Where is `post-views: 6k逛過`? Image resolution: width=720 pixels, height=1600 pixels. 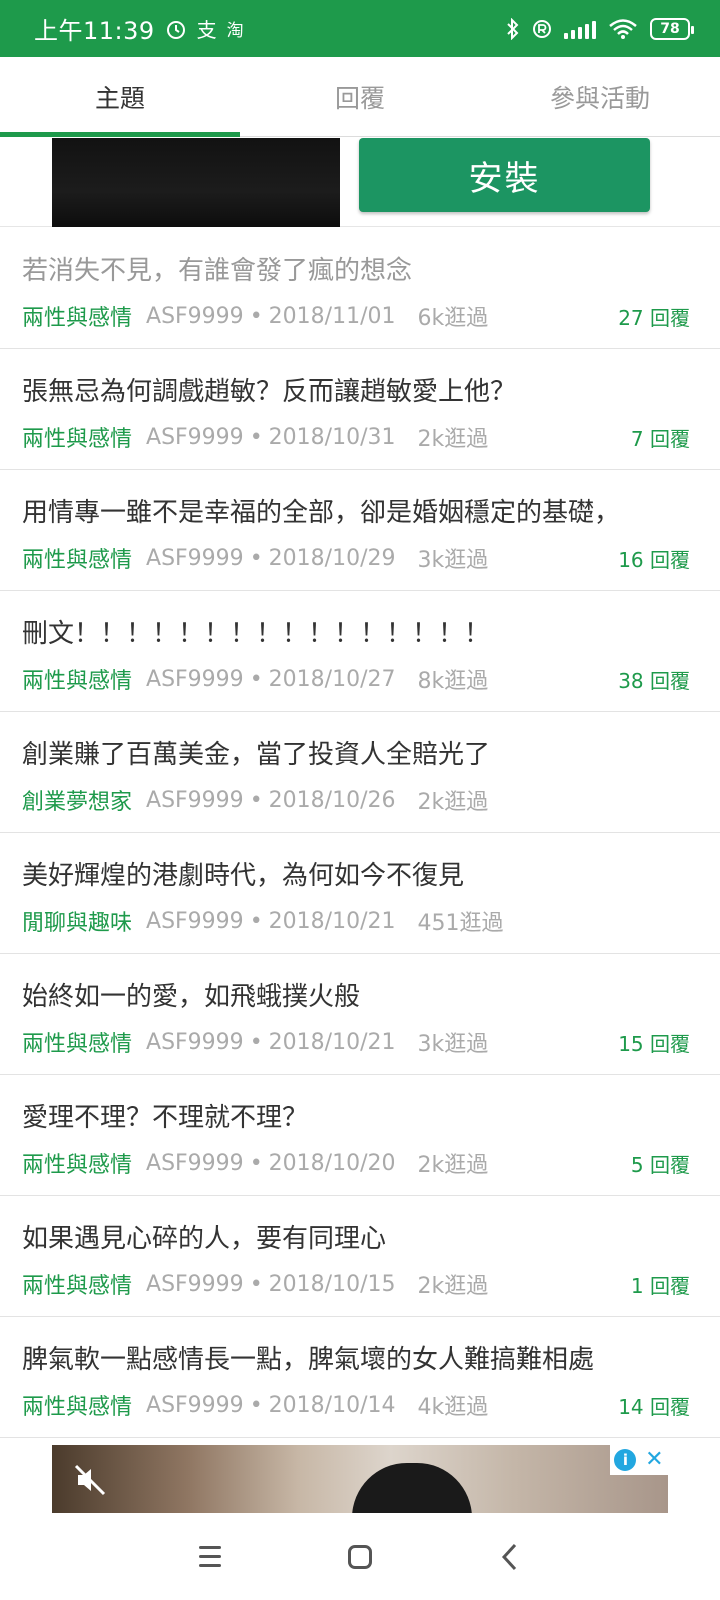 post-views: 6k逛過 is located at coordinates (453, 318).